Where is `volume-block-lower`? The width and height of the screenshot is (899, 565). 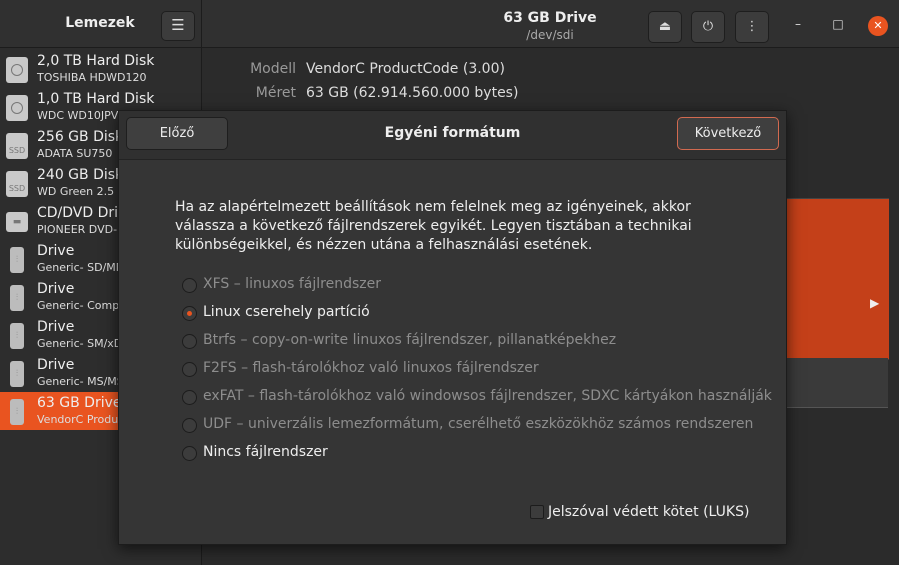
volume-block-lower is located at coordinates (835, 383).